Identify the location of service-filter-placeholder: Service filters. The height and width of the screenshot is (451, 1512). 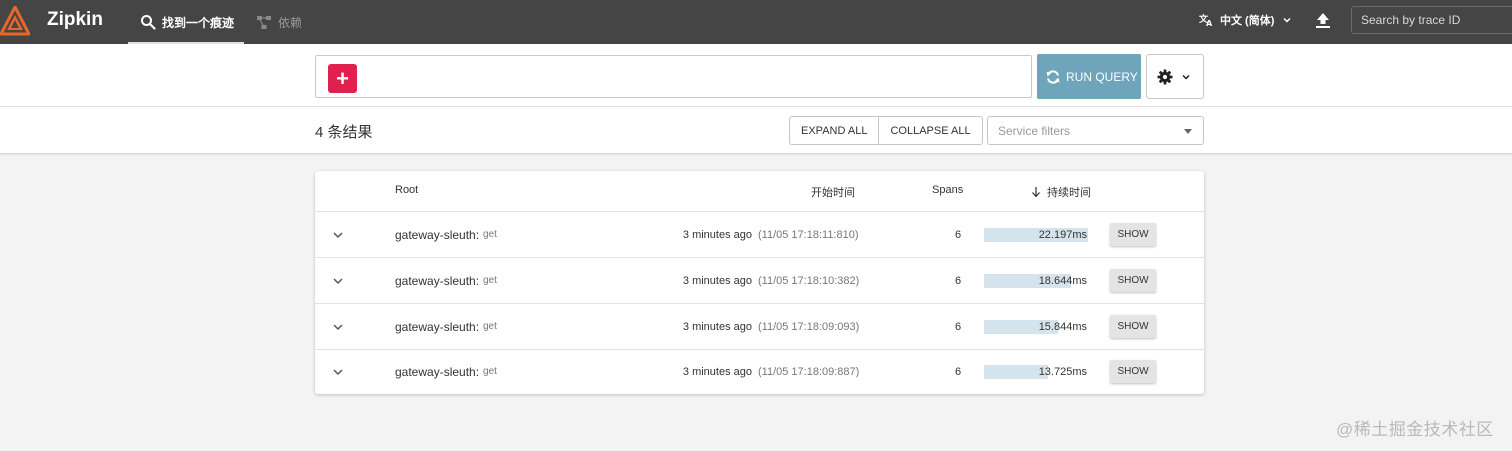
(1034, 130).